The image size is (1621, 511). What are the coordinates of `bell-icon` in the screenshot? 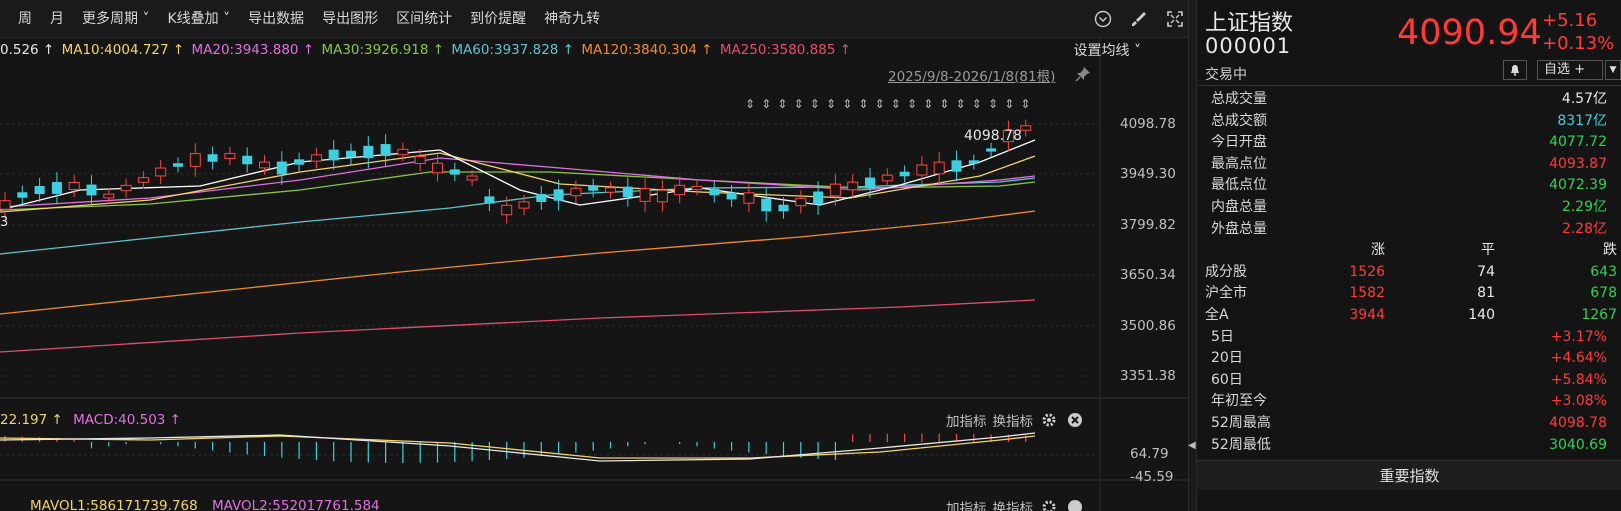 It's located at (1515, 70).